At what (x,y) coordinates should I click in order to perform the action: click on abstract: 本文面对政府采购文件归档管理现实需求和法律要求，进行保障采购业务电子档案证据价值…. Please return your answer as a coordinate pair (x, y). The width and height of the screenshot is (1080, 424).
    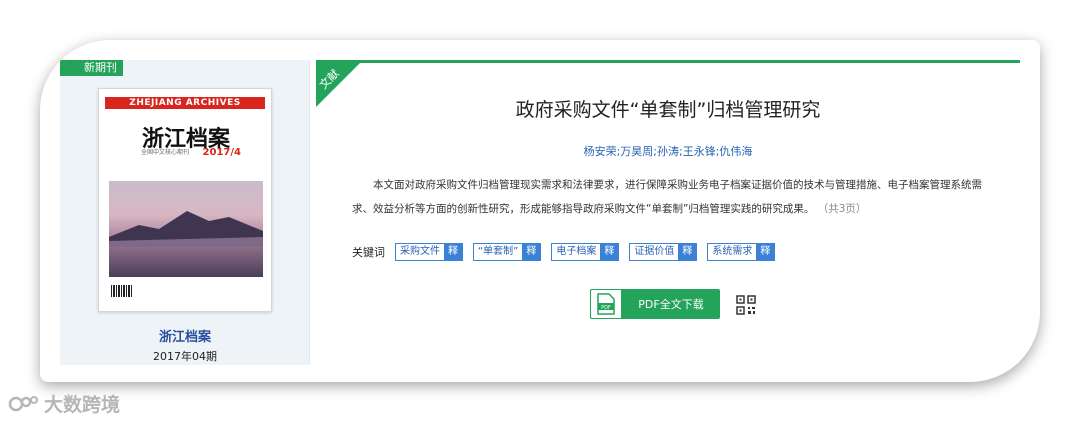
    Looking at the image, I should click on (670, 197).